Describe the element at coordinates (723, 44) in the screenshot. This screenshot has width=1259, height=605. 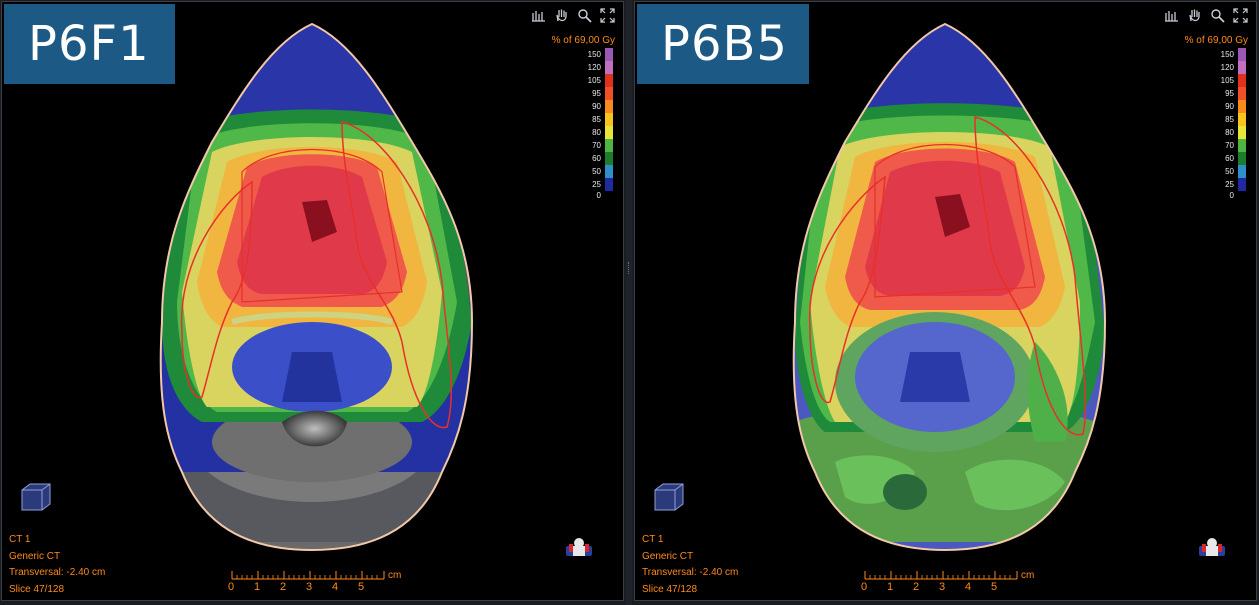
I see `plan-label: P6B5` at that location.